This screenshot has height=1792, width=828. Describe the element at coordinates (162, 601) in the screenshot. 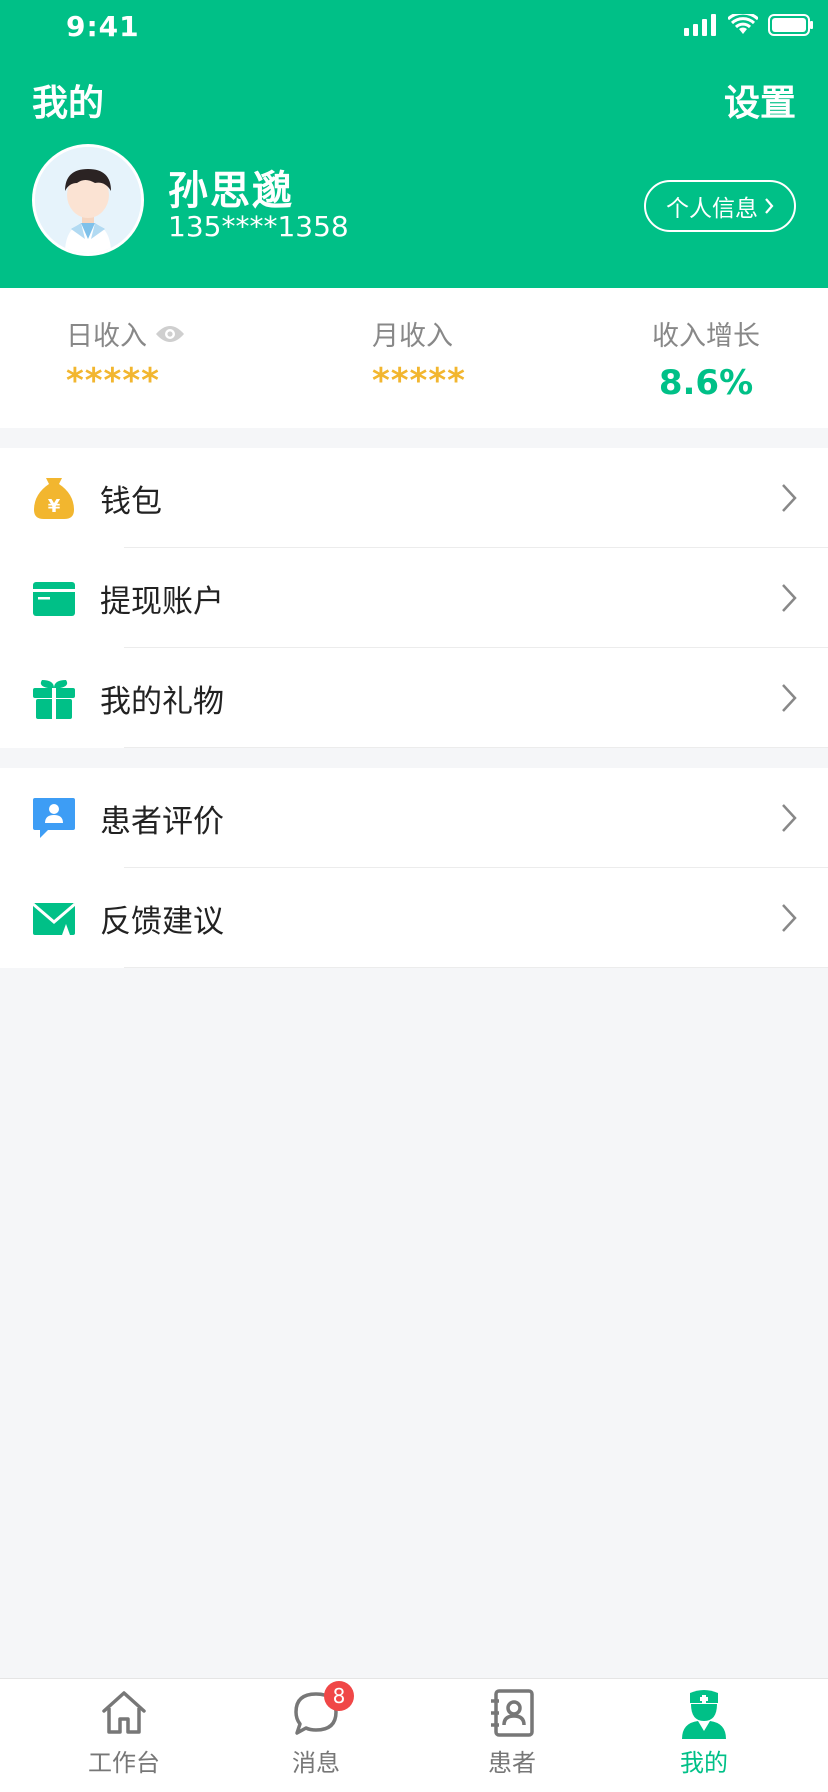

I see `menu-label: 提现账户` at that location.